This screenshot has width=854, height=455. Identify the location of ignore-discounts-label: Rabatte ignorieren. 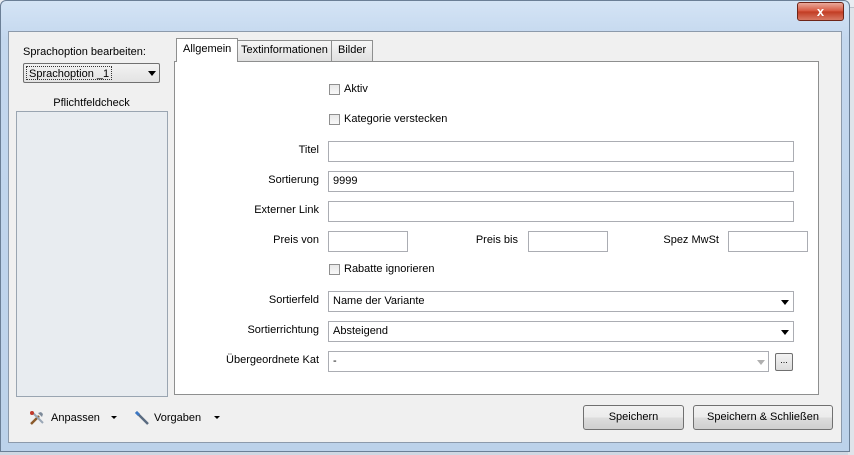
(389, 269).